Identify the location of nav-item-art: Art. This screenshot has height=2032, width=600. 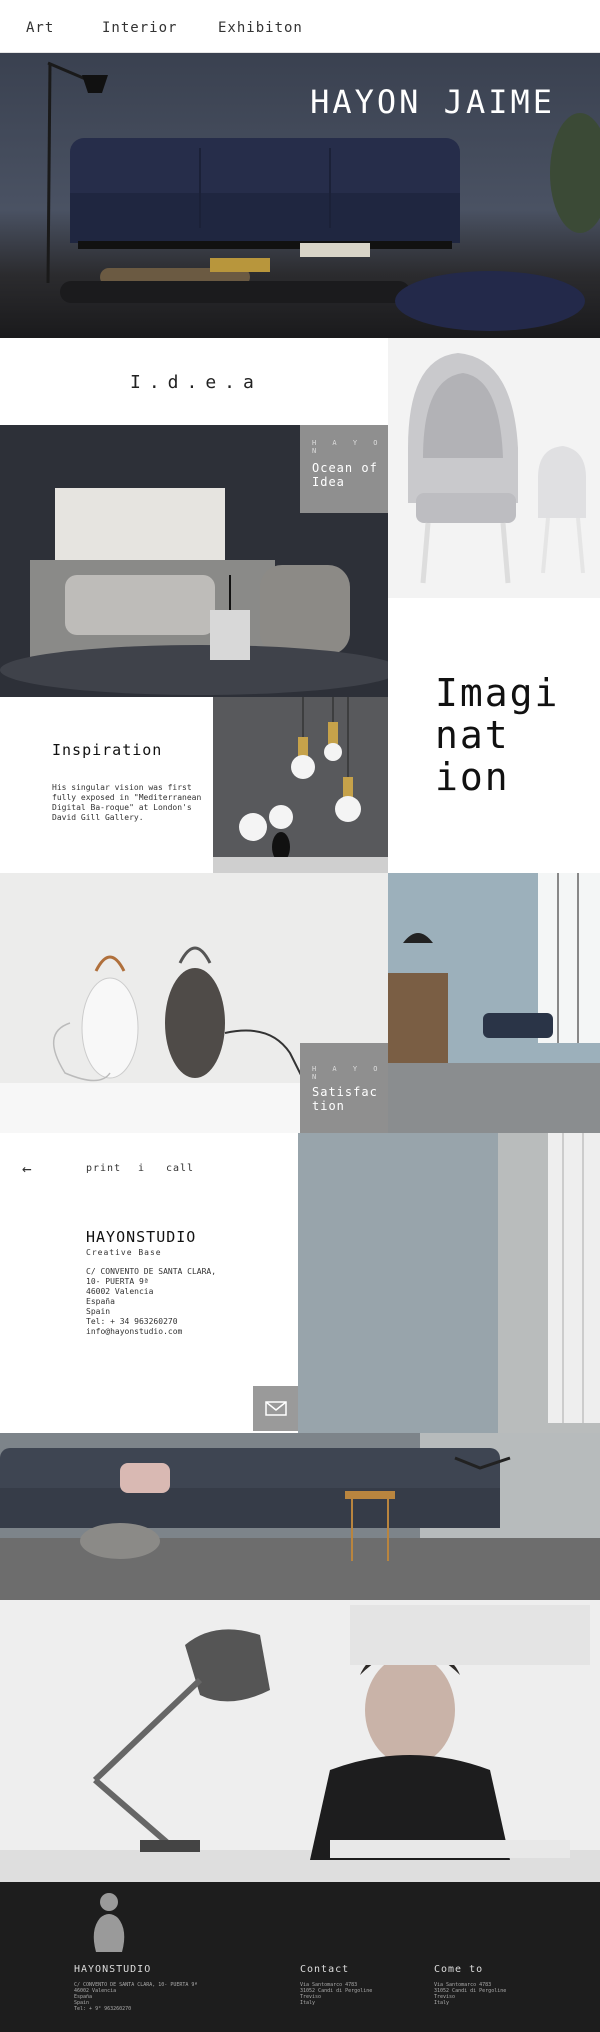
(40, 28).